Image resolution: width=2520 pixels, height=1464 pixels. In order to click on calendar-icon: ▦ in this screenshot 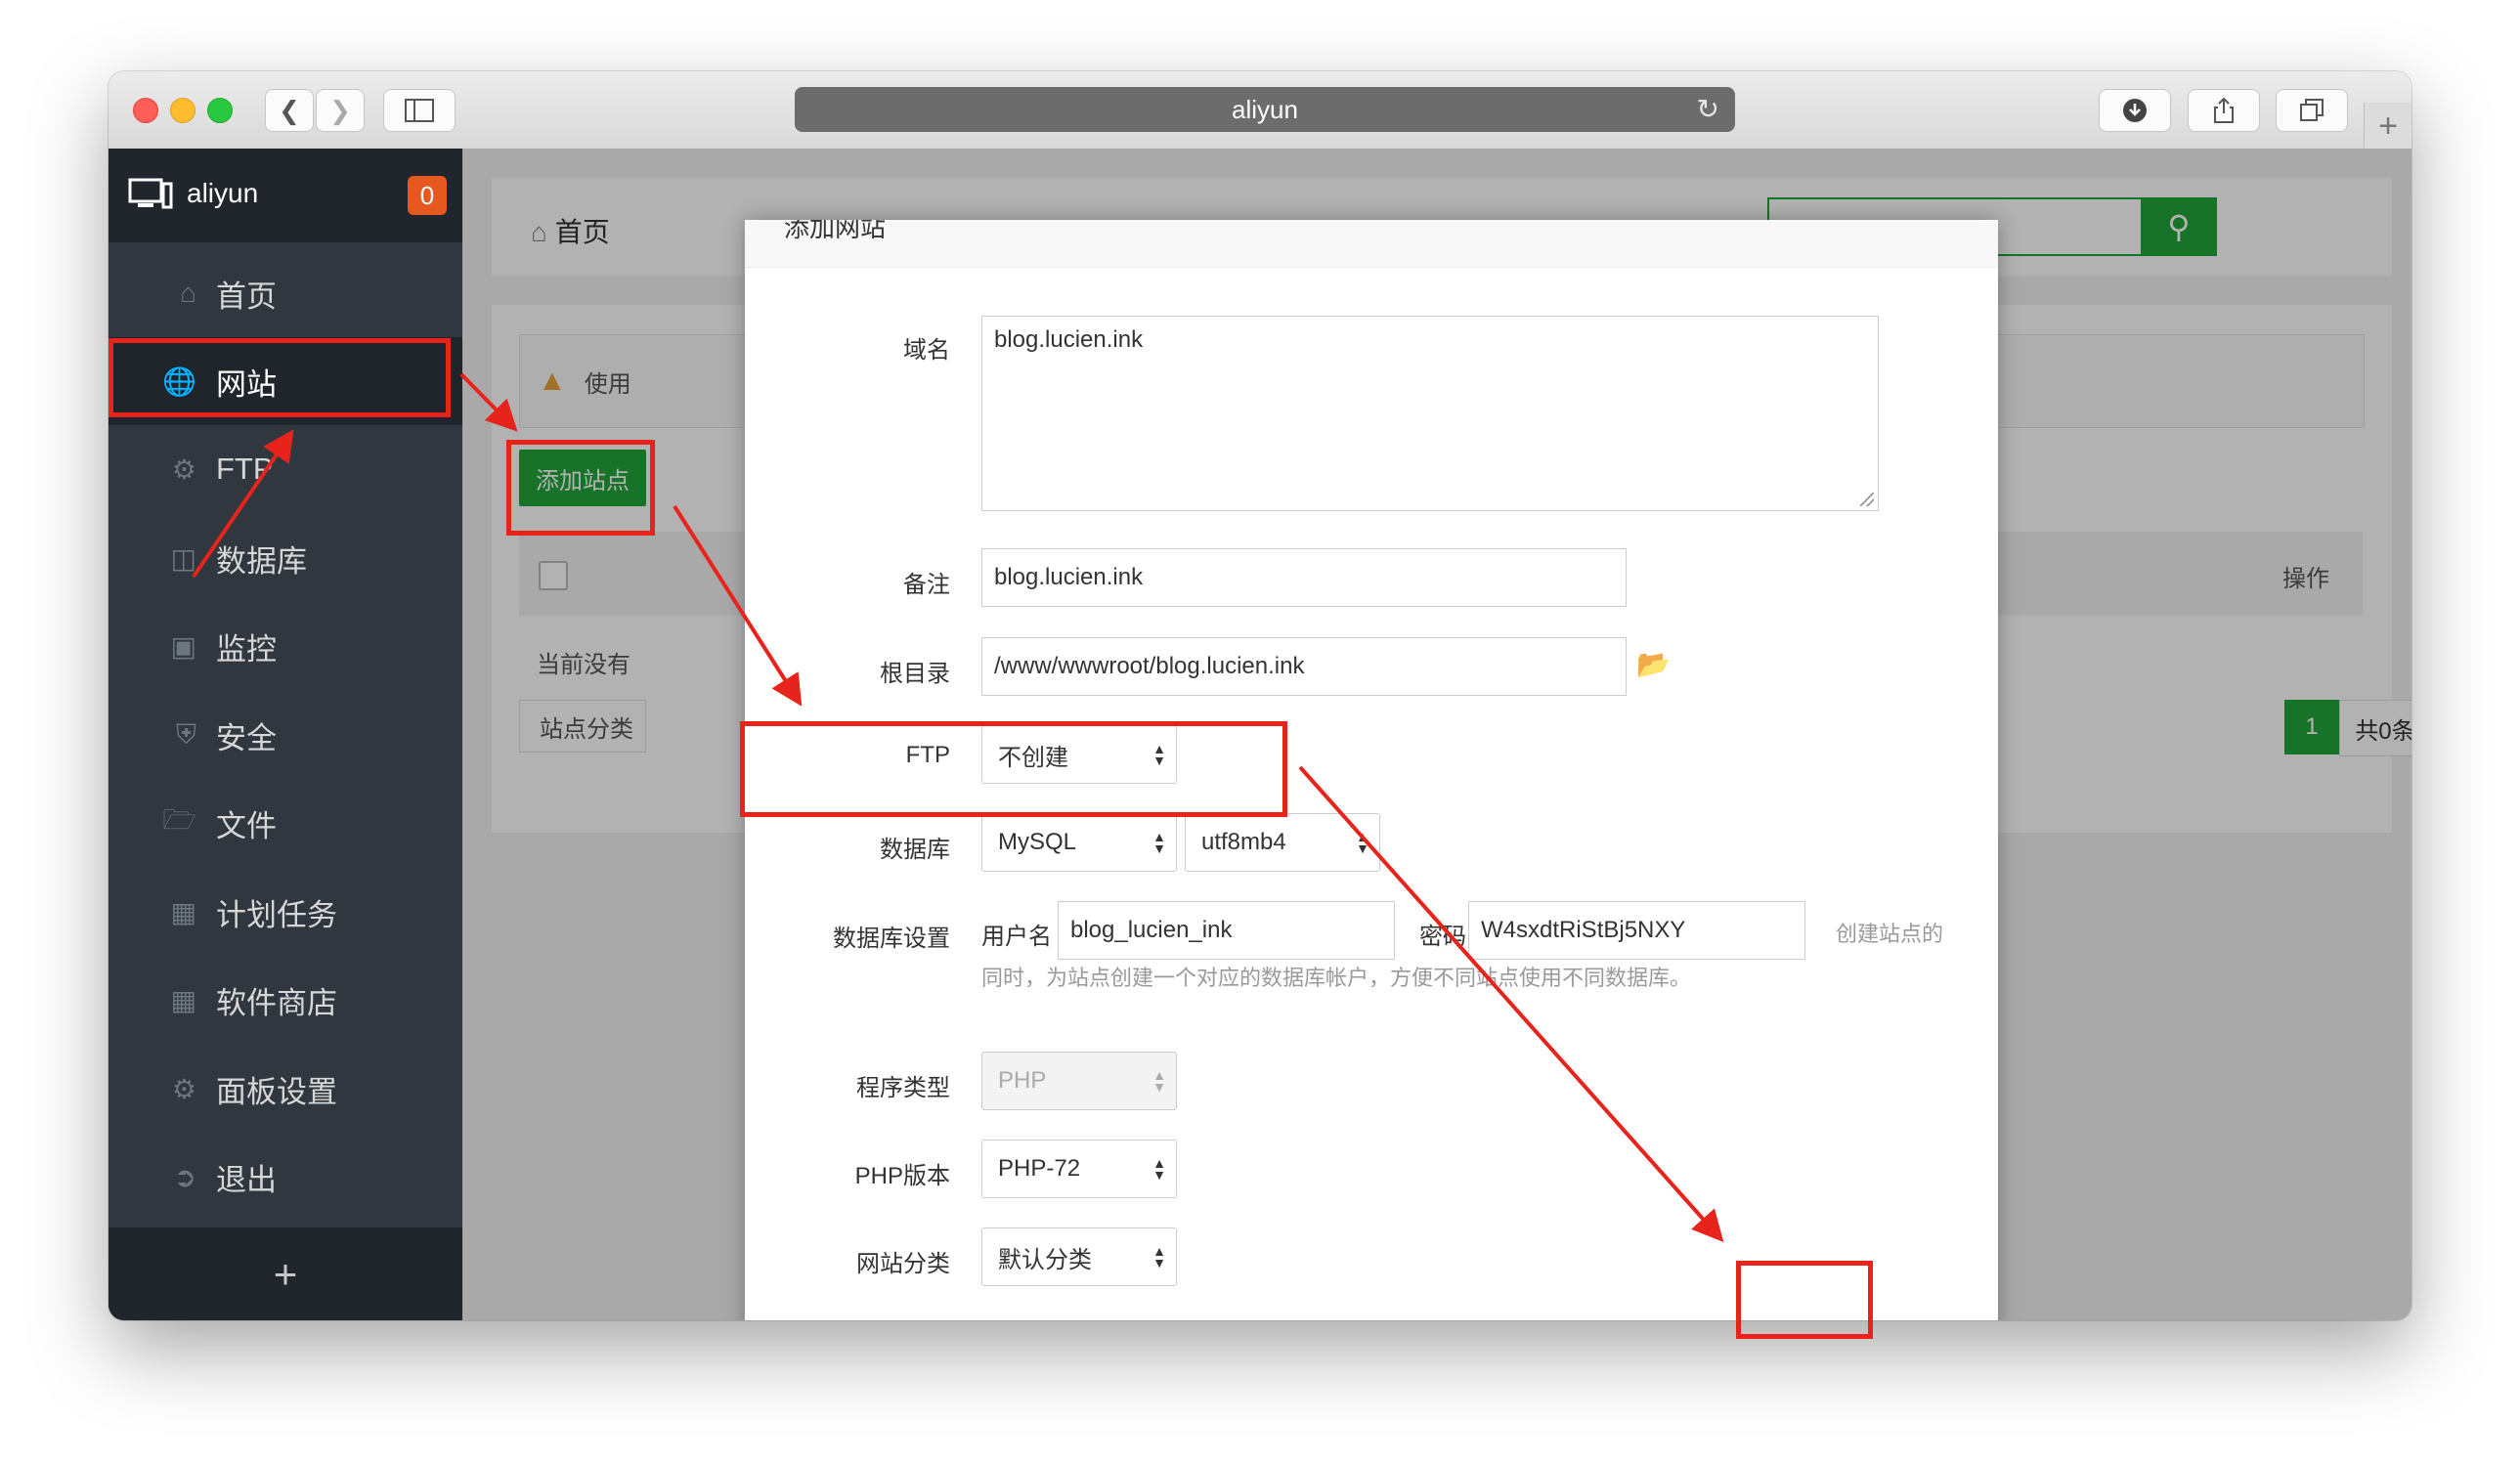, I will do `click(183, 911)`.